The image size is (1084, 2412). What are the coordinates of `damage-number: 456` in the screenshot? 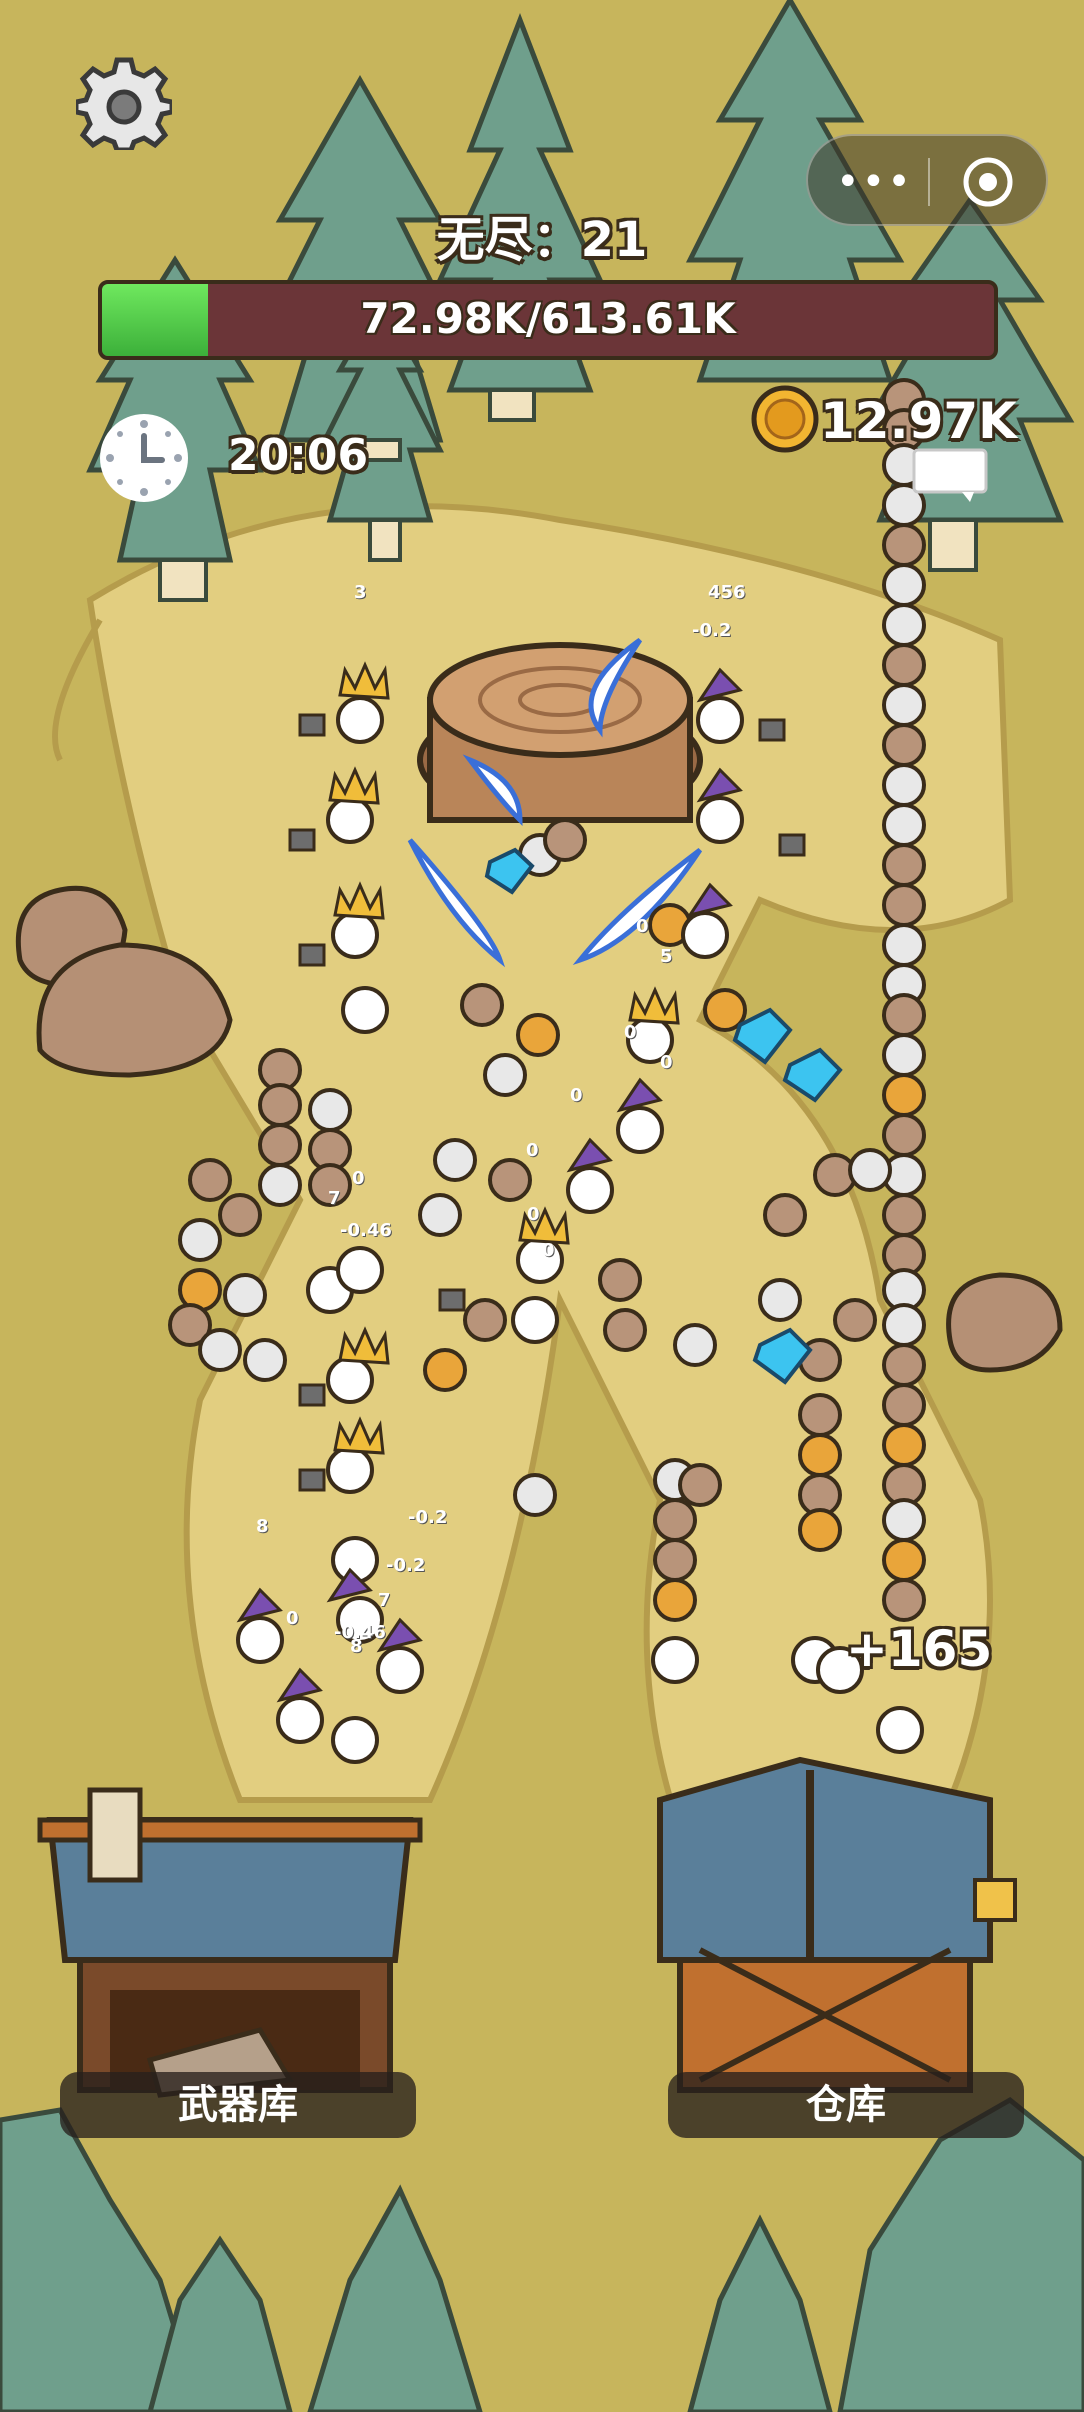 It's located at (727, 592).